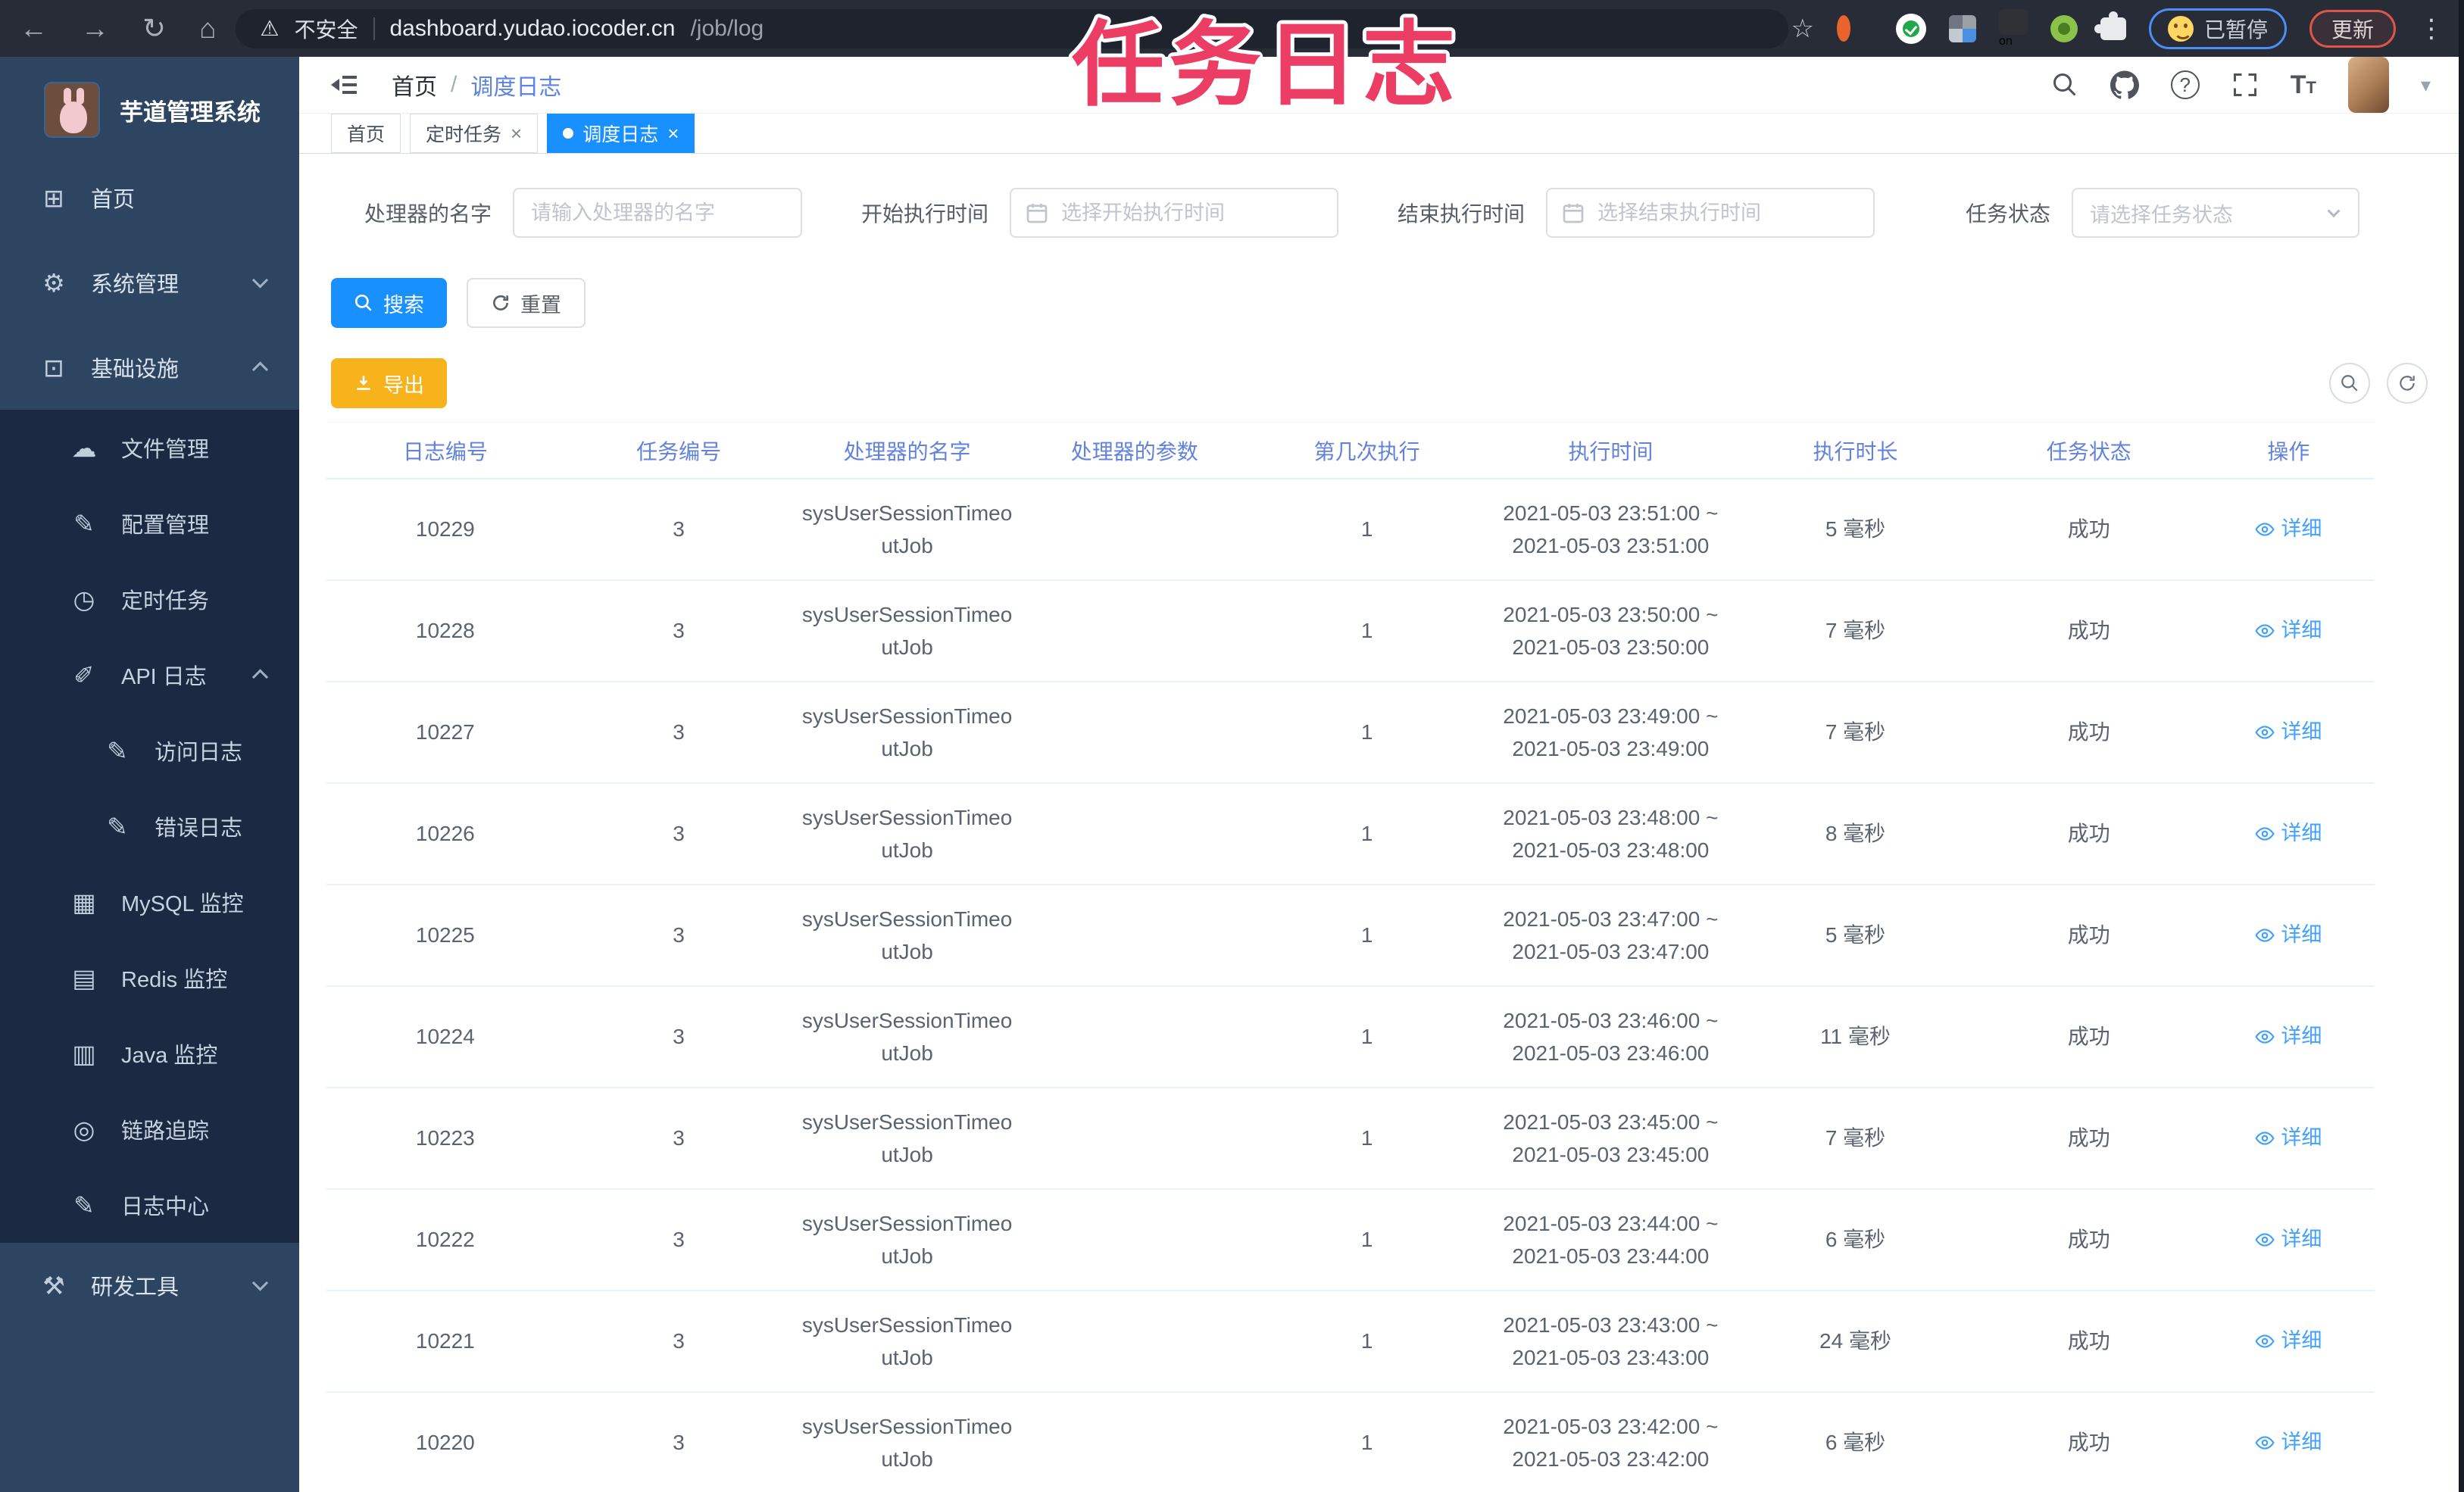  What do you see at coordinates (2426, 85) in the screenshot?
I see `avatar-caret-icon: ▾` at bounding box center [2426, 85].